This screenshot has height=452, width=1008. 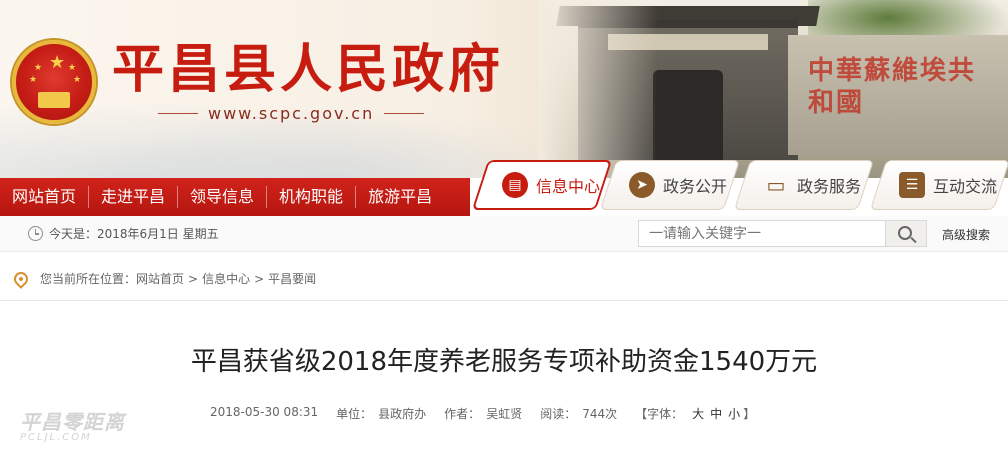 What do you see at coordinates (44, 197) in the screenshot?
I see `nav-item-home: 网站首页` at bounding box center [44, 197].